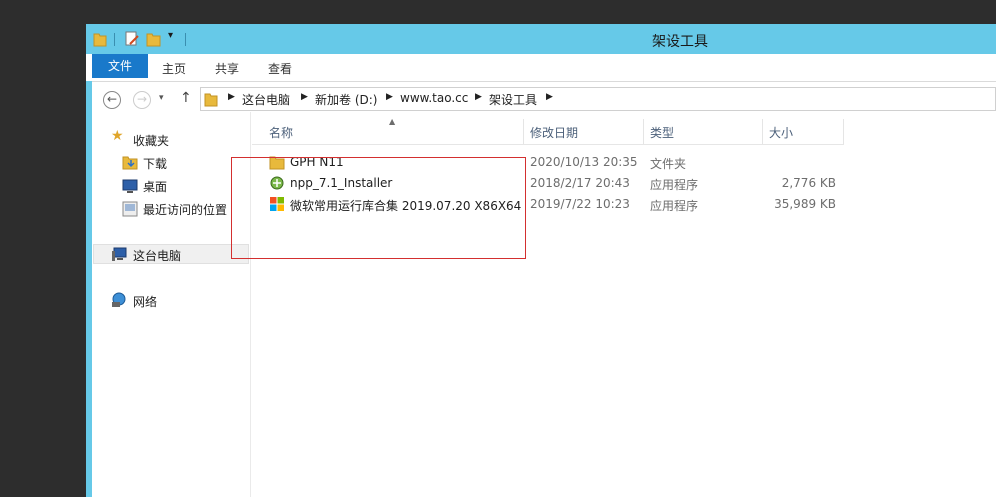 Image resolution: width=996 pixels, height=497 pixels. What do you see at coordinates (580, 183) in the screenshot?
I see `file-date: 2018/2/17 20:43` at bounding box center [580, 183].